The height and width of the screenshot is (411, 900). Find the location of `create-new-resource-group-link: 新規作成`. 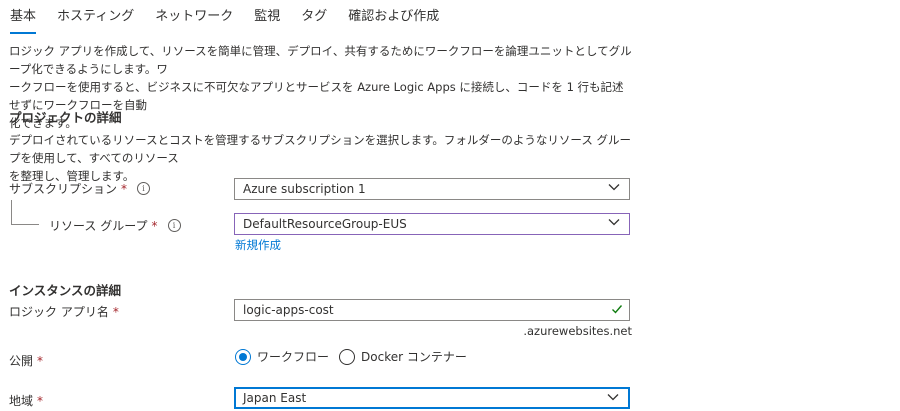

create-new-resource-group-link: 新規作成 is located at coordinates (258, 245).